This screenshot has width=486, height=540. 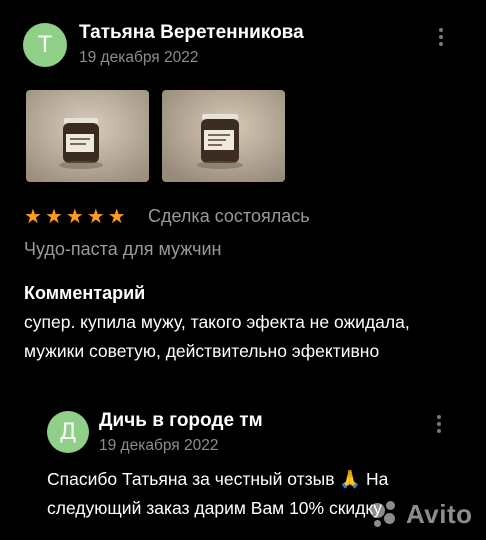 I want to click on rating-stars: ★ ★ ★ ★ ★, so click(x=75, y=216).